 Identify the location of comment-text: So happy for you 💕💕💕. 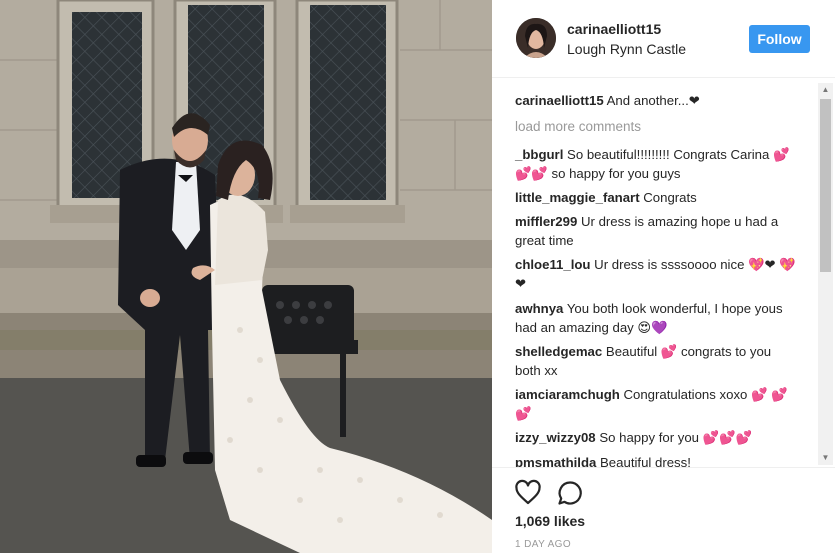
(675, 437).